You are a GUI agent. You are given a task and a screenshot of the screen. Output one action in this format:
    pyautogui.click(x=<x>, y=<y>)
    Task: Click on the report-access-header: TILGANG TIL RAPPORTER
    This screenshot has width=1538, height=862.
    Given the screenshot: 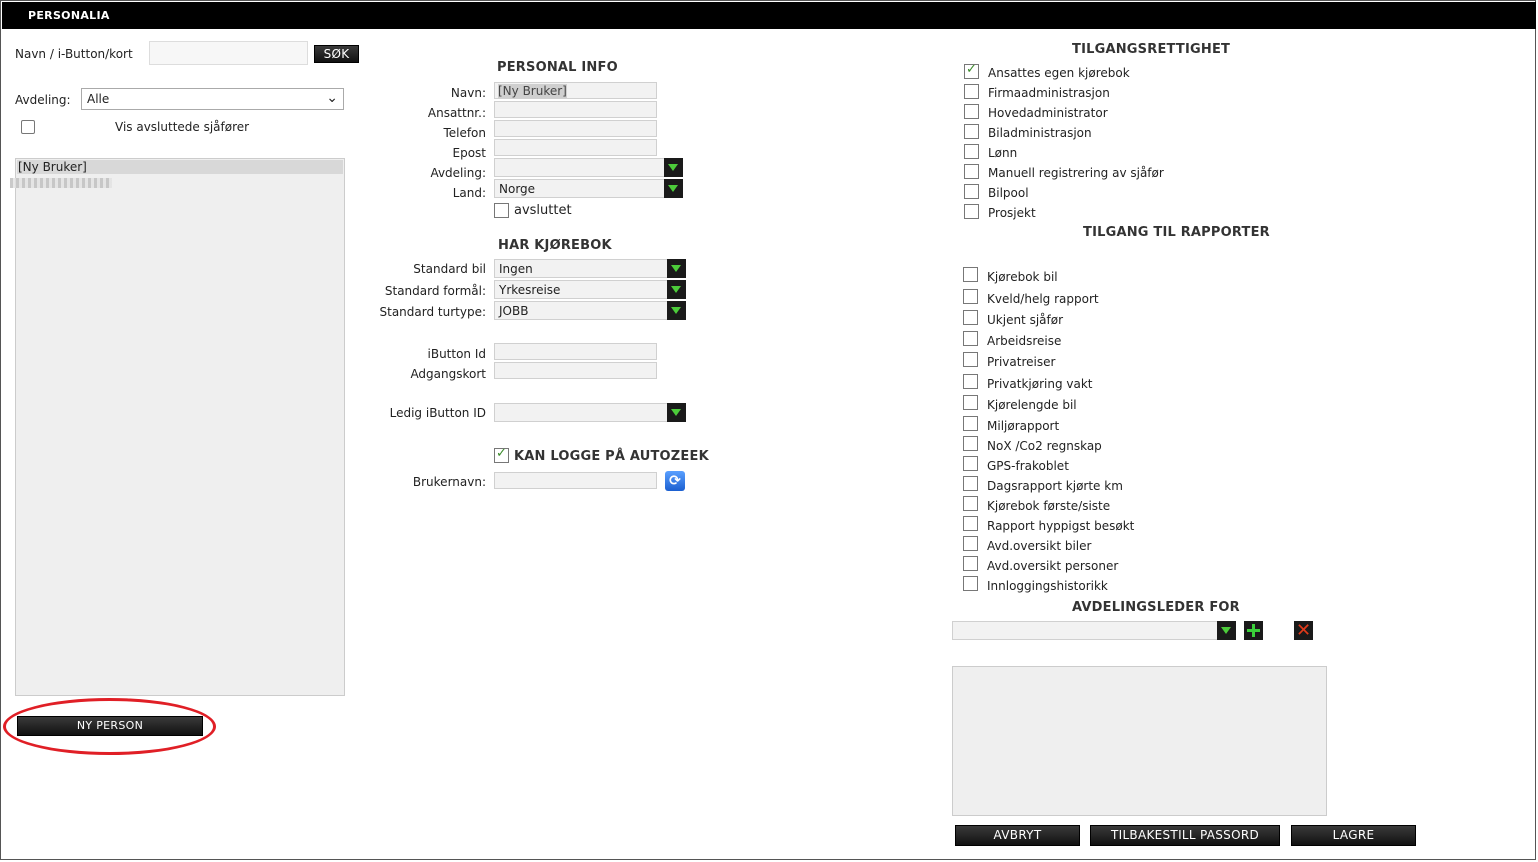 What is the action you would take?
    pyautogui.click(x=1176, y=232)
    